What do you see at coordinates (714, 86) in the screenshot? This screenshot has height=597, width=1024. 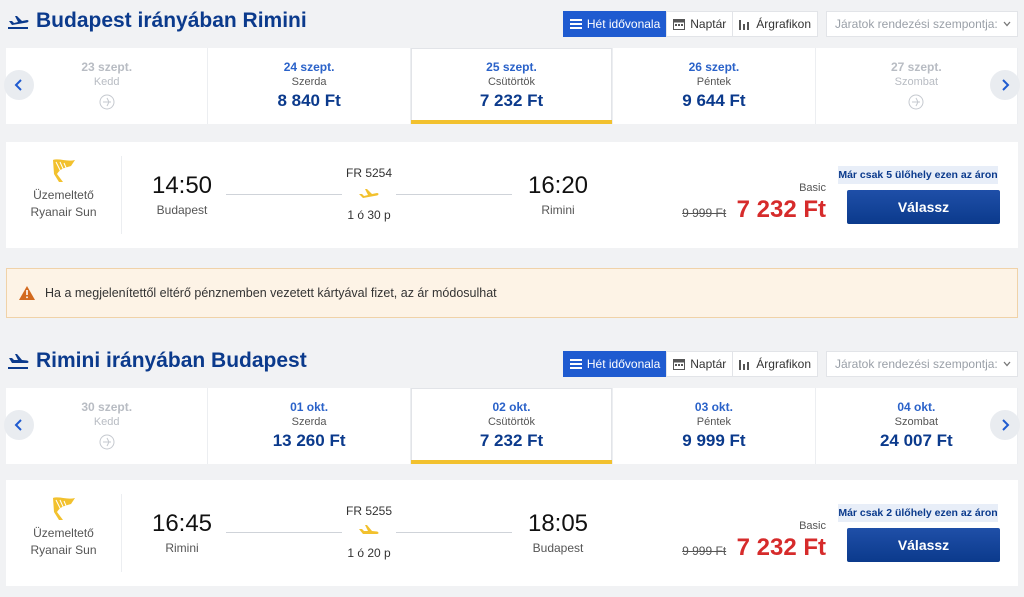 I see `date-cell: 26 szept. Péntek 9 644 Ft` at bounding box center [714, 86].